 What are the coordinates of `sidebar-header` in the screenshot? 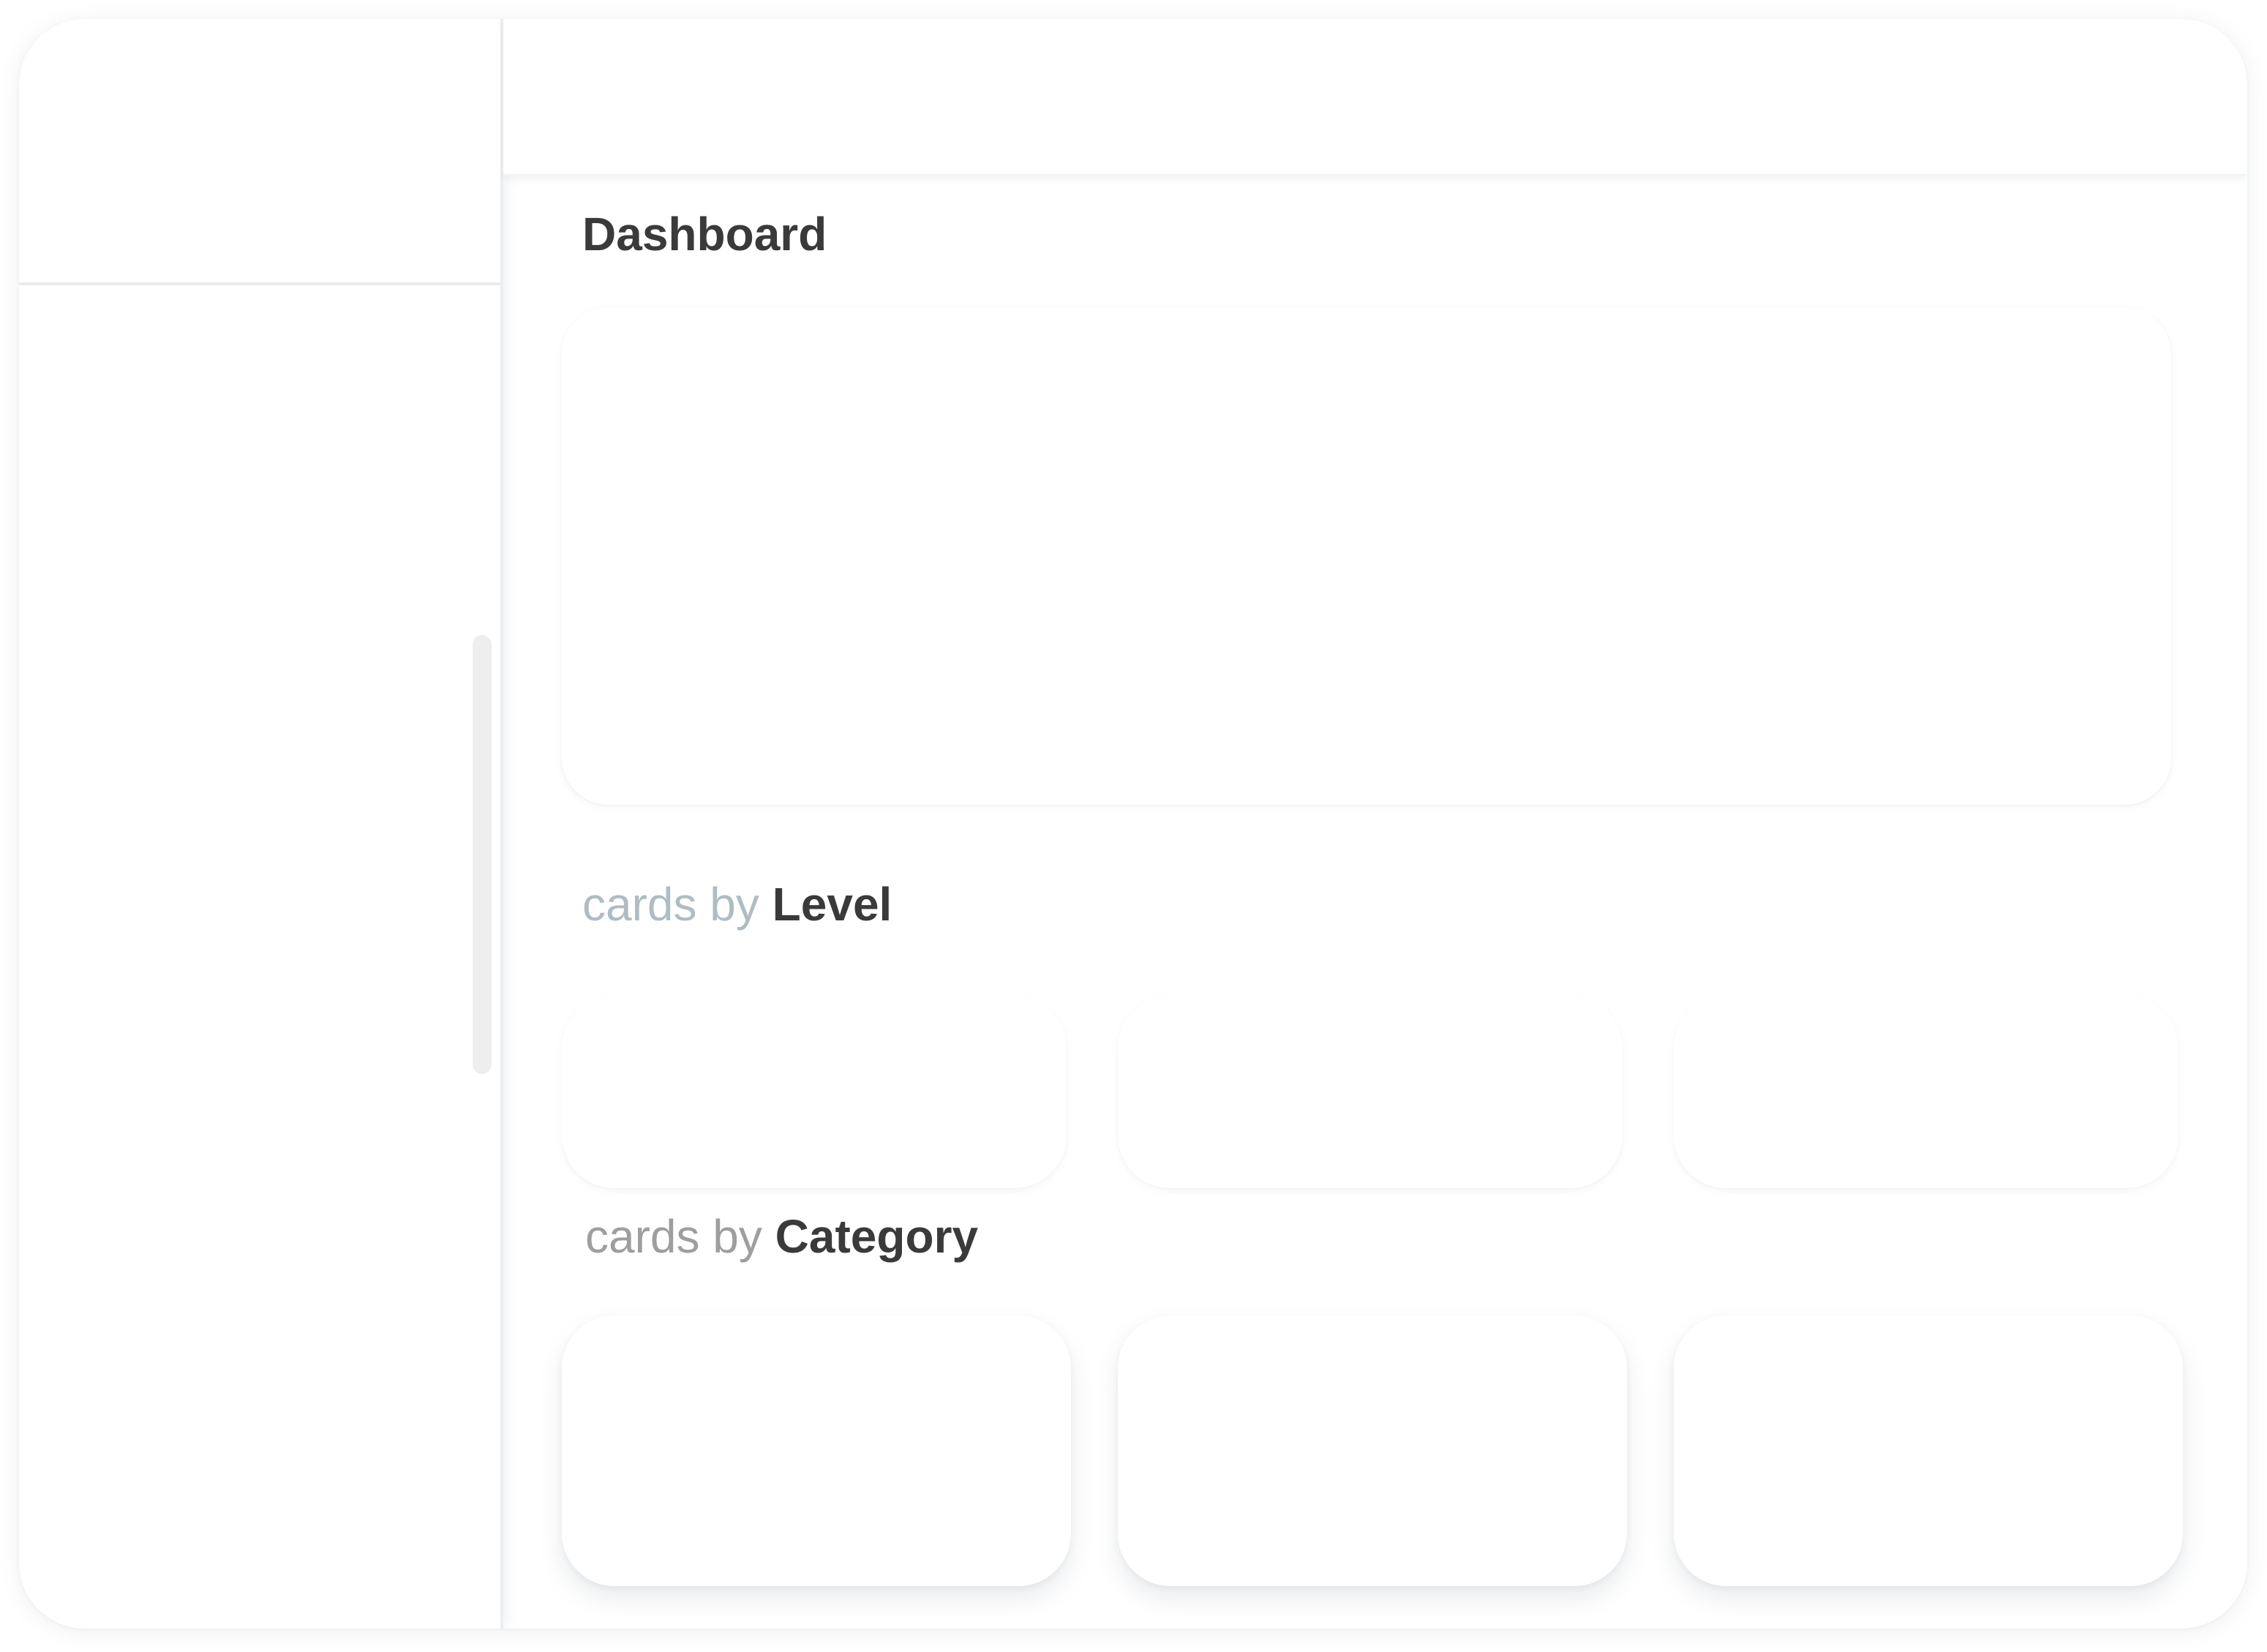 It's located at (259, 152).